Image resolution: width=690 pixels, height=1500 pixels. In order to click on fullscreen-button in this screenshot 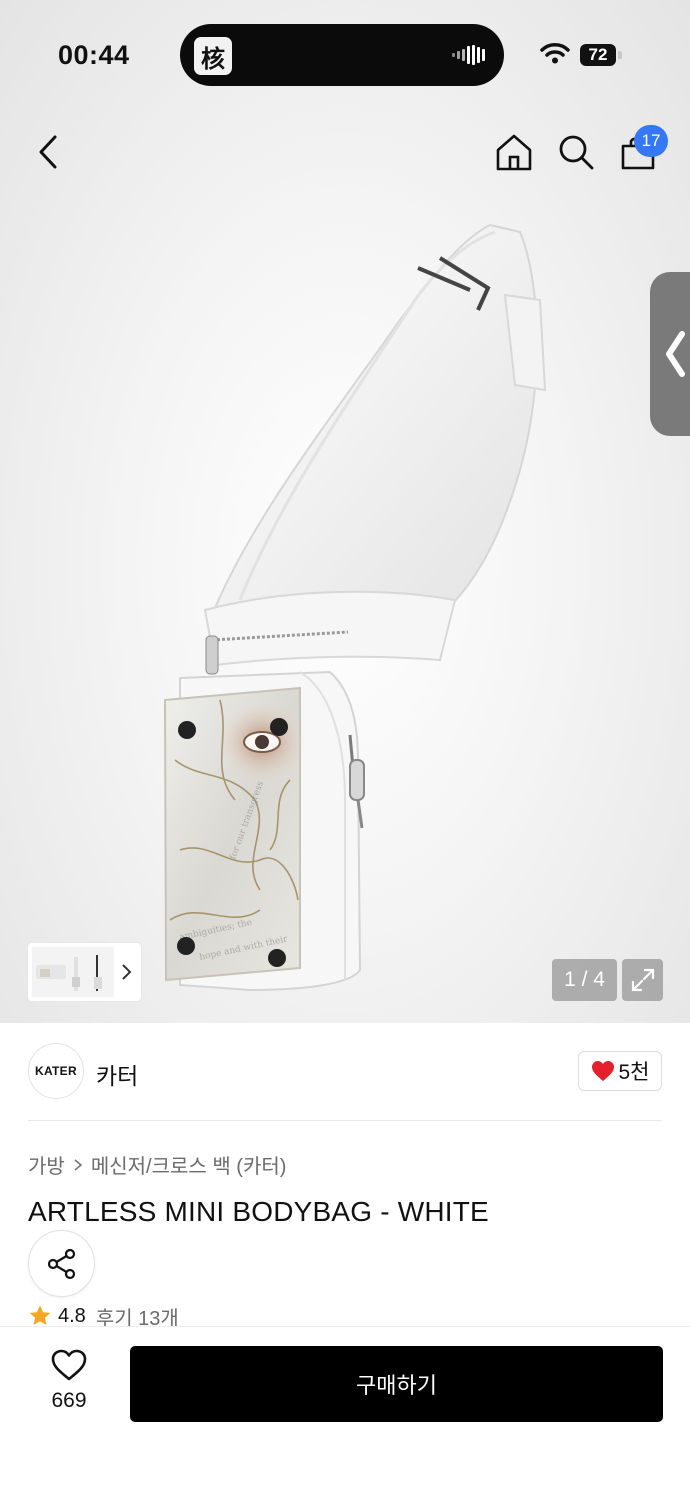, I will do `click(642, 980)`.